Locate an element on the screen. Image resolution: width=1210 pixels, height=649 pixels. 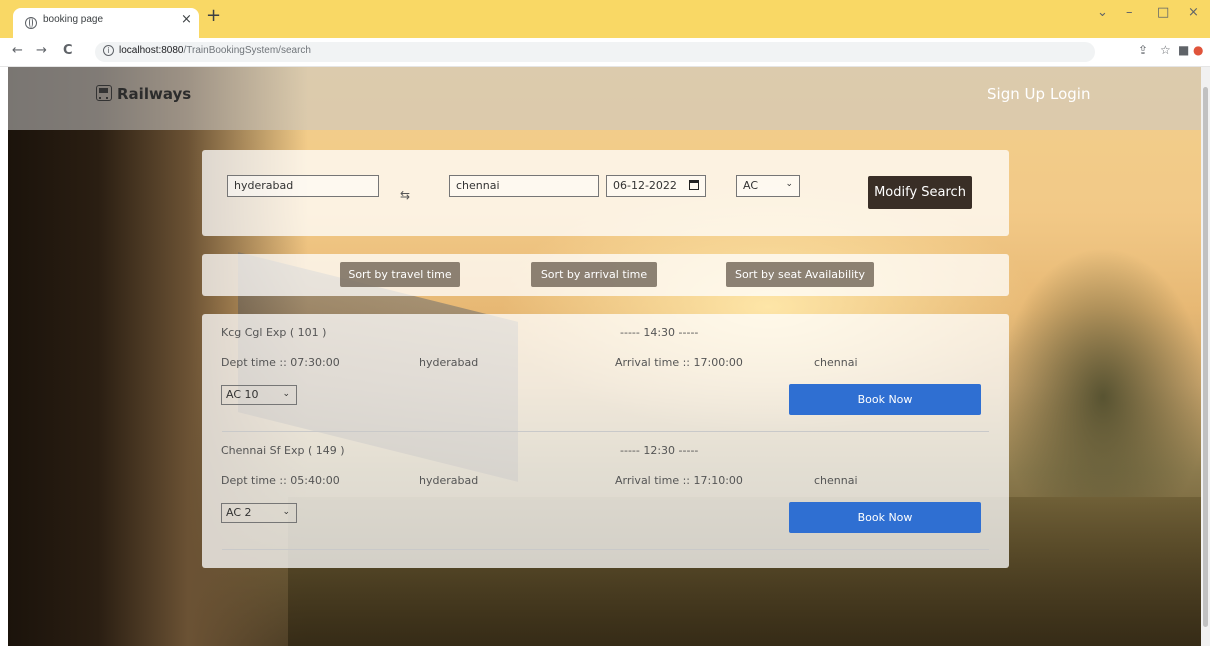
sort-travel-time-button: Sort by travel time is located at coordinates (400, 274).